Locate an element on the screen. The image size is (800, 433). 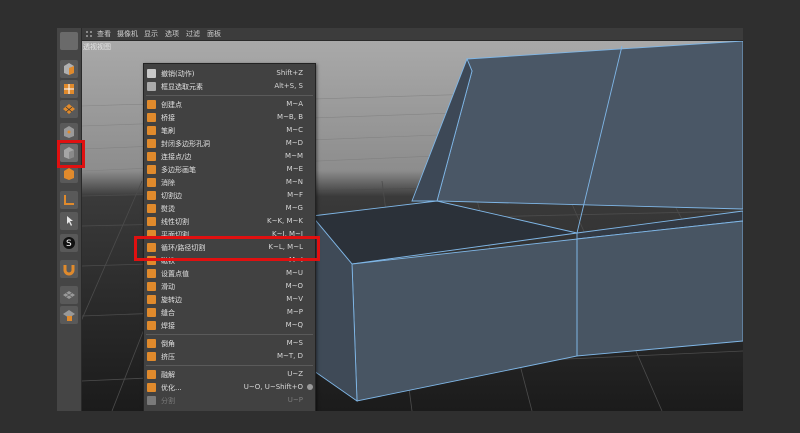
set-point-icon is located at coordinates (151, 273).